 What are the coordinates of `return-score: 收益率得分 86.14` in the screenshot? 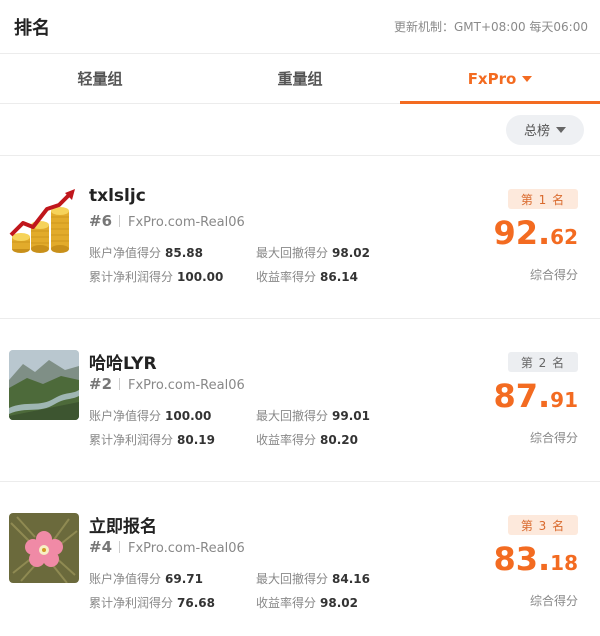 It's located at (307, 277).